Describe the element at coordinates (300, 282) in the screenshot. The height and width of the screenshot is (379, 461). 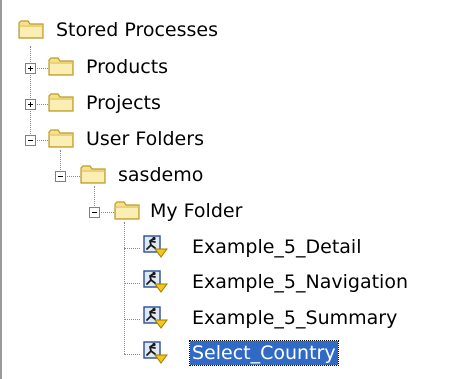
I see `tree-node-label: Example_5_Navigation` at that location.